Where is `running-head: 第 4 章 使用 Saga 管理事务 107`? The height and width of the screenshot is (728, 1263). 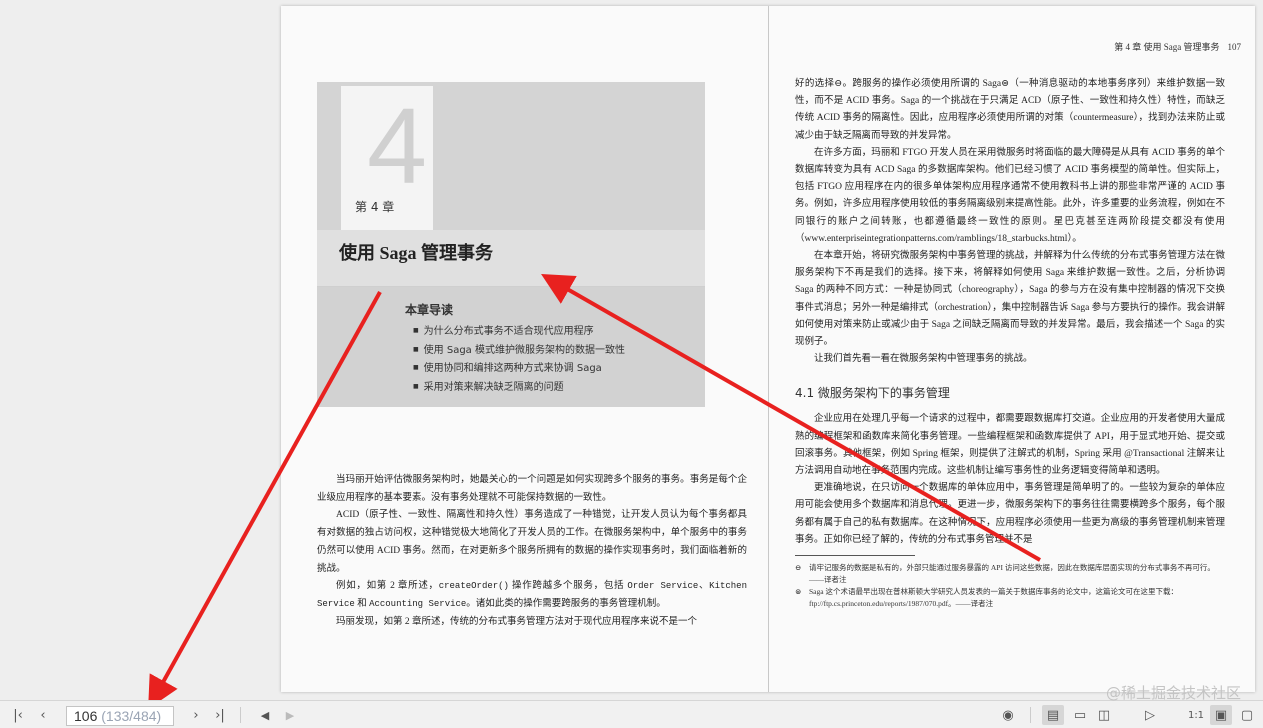 running-head: 第 4 章 使用 Saga 管理事务 107 is located at coordinates (1177, 46).